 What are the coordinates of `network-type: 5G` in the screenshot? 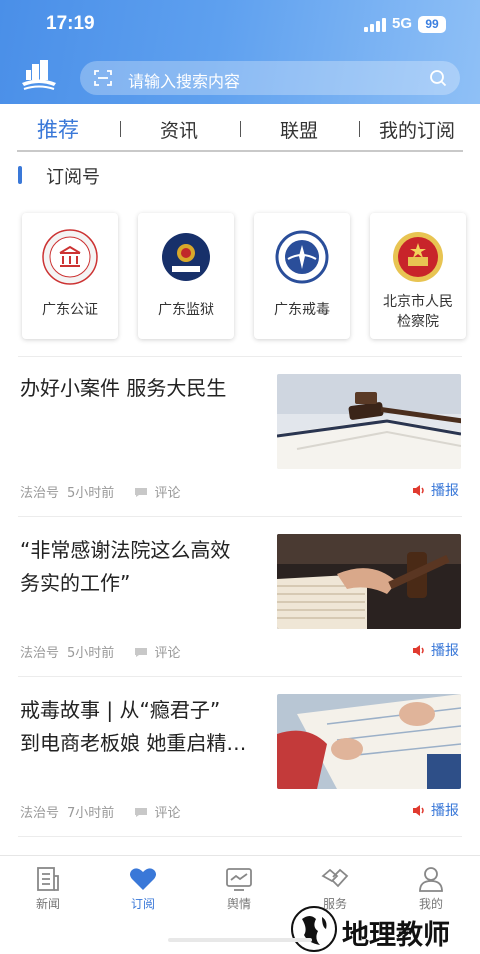 It's located at (402, 23).